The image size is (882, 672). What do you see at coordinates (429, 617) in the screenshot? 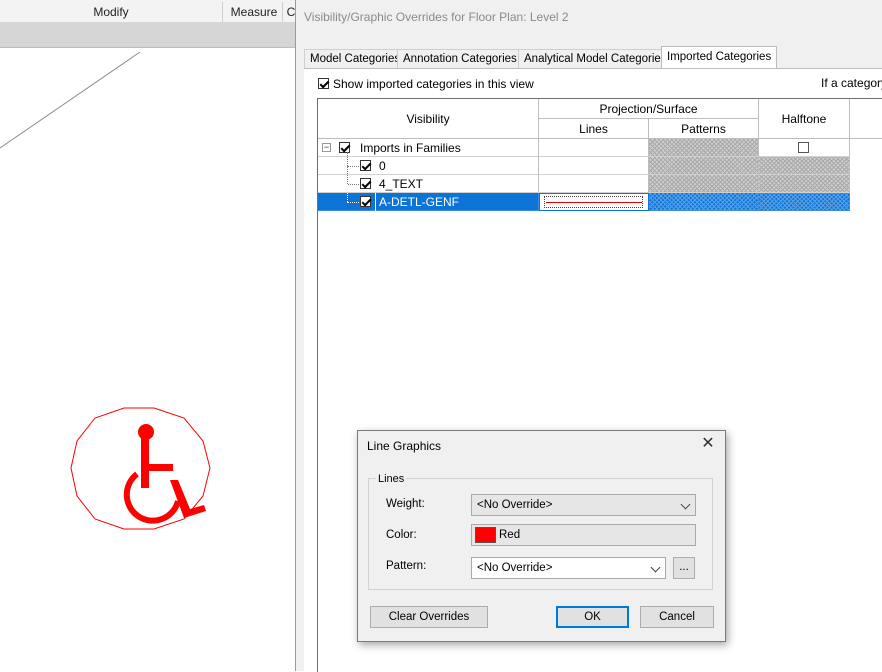
I see `clear-overrides-button: Clear Overrides` at bounding box center [429, 617].